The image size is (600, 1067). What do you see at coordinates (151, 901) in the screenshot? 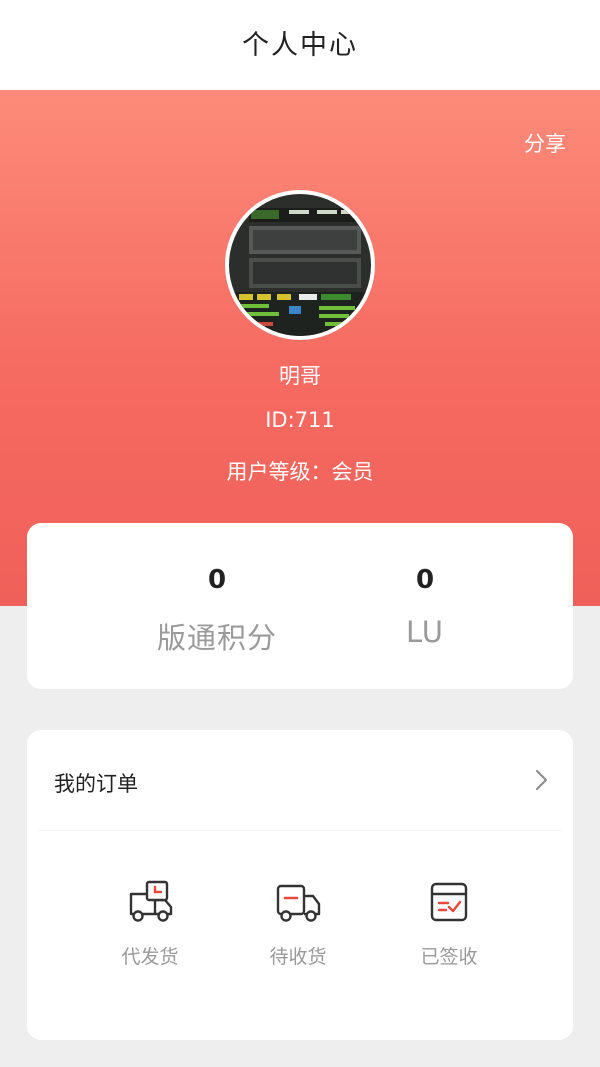
I see `delivery-truck-clock-icon` at bounding box center [151, 901].